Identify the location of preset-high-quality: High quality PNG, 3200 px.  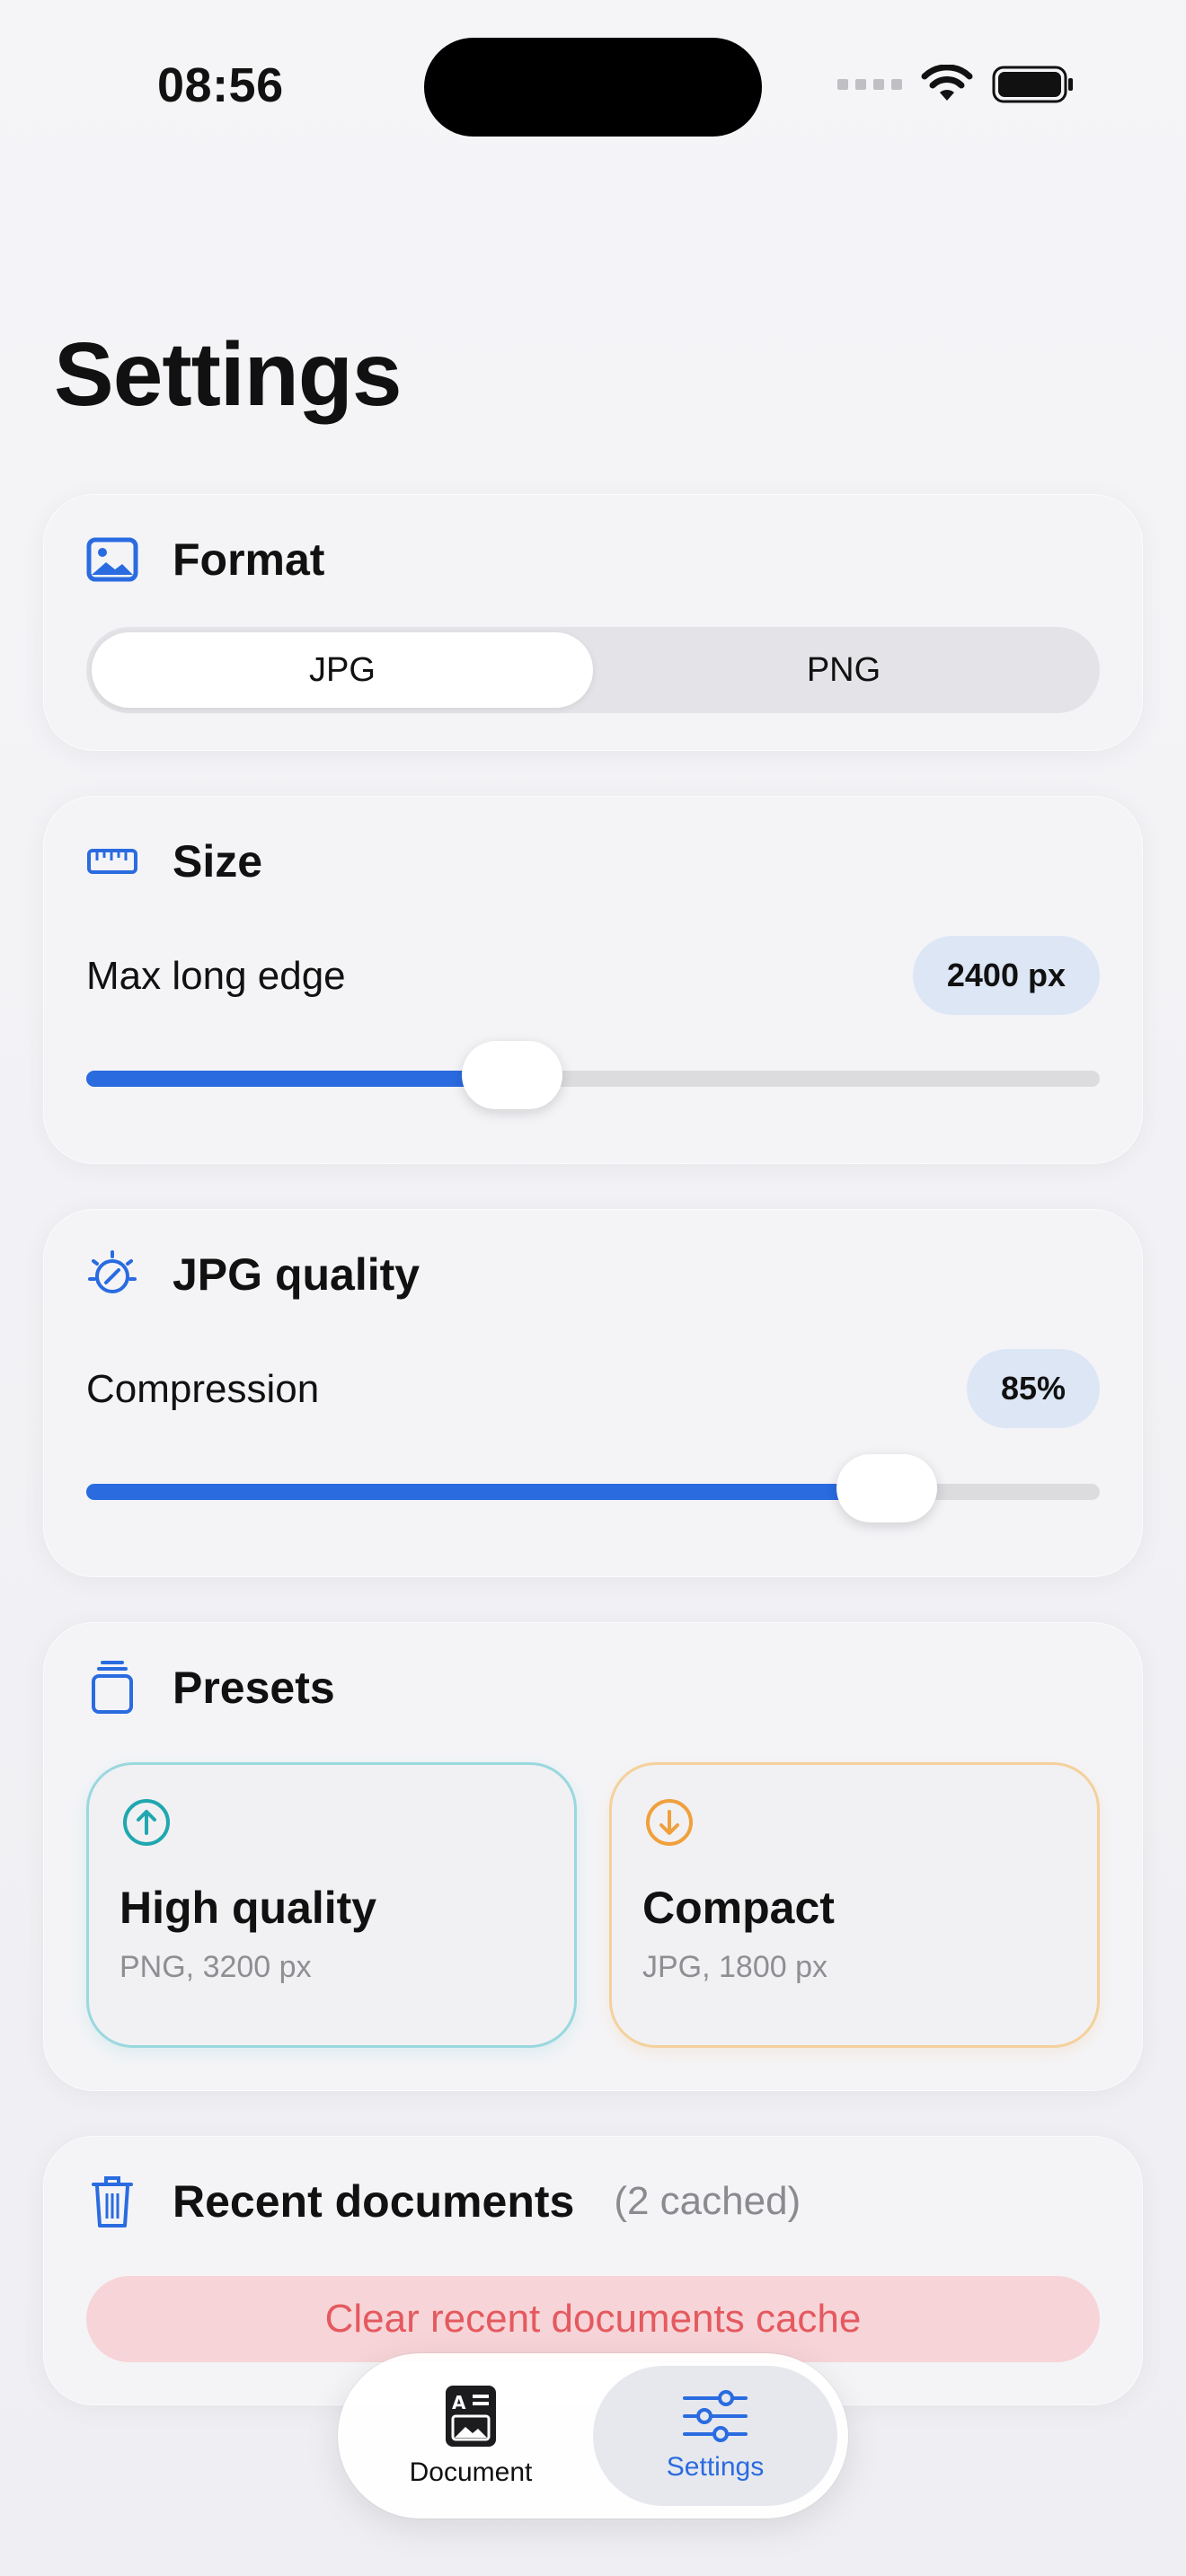
(331, 1905).